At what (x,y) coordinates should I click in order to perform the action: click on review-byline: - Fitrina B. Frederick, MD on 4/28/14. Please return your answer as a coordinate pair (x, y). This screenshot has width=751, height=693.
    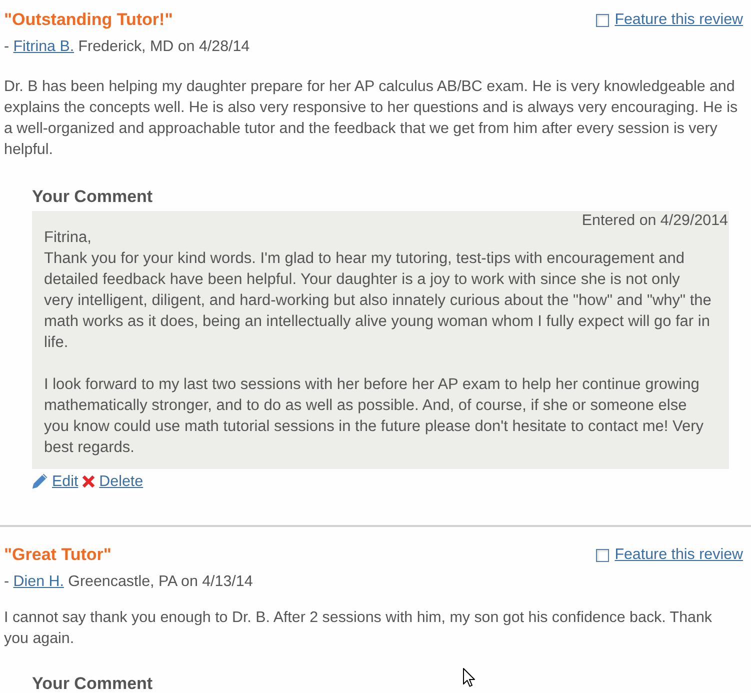
    Looking at the image, I should click on (127, 47).